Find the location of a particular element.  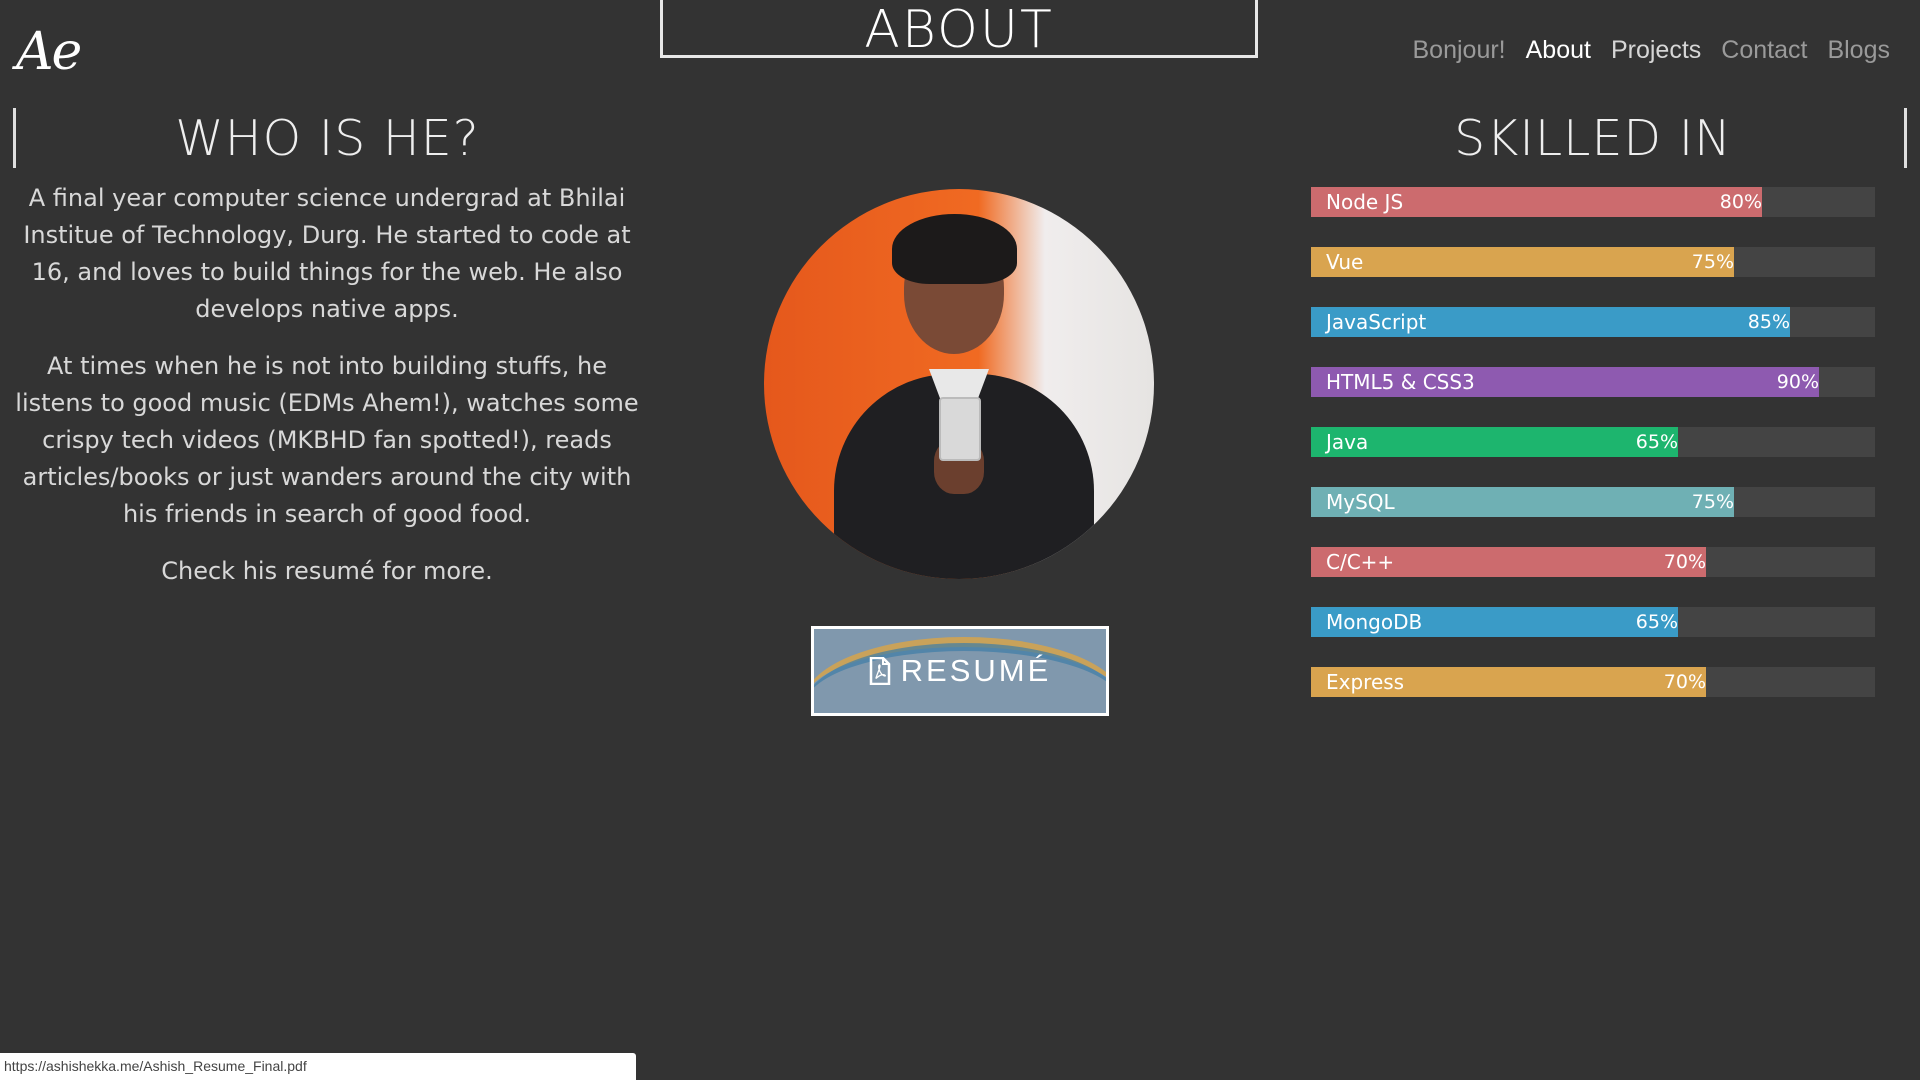

skill-bar: Express 70% is located at coordinates (1593, 682).